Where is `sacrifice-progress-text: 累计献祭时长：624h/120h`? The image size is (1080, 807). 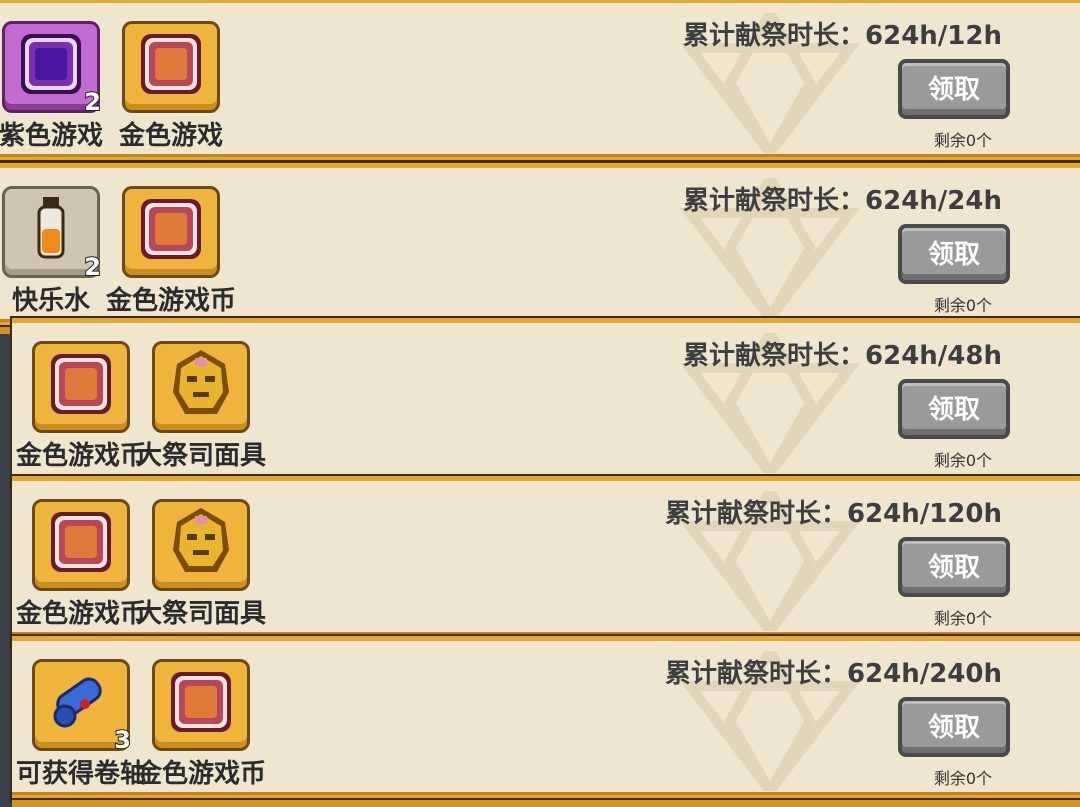 sacrifice-progress-text: 累计献祭时长：624h/120h is located at coordinates (833, 514).